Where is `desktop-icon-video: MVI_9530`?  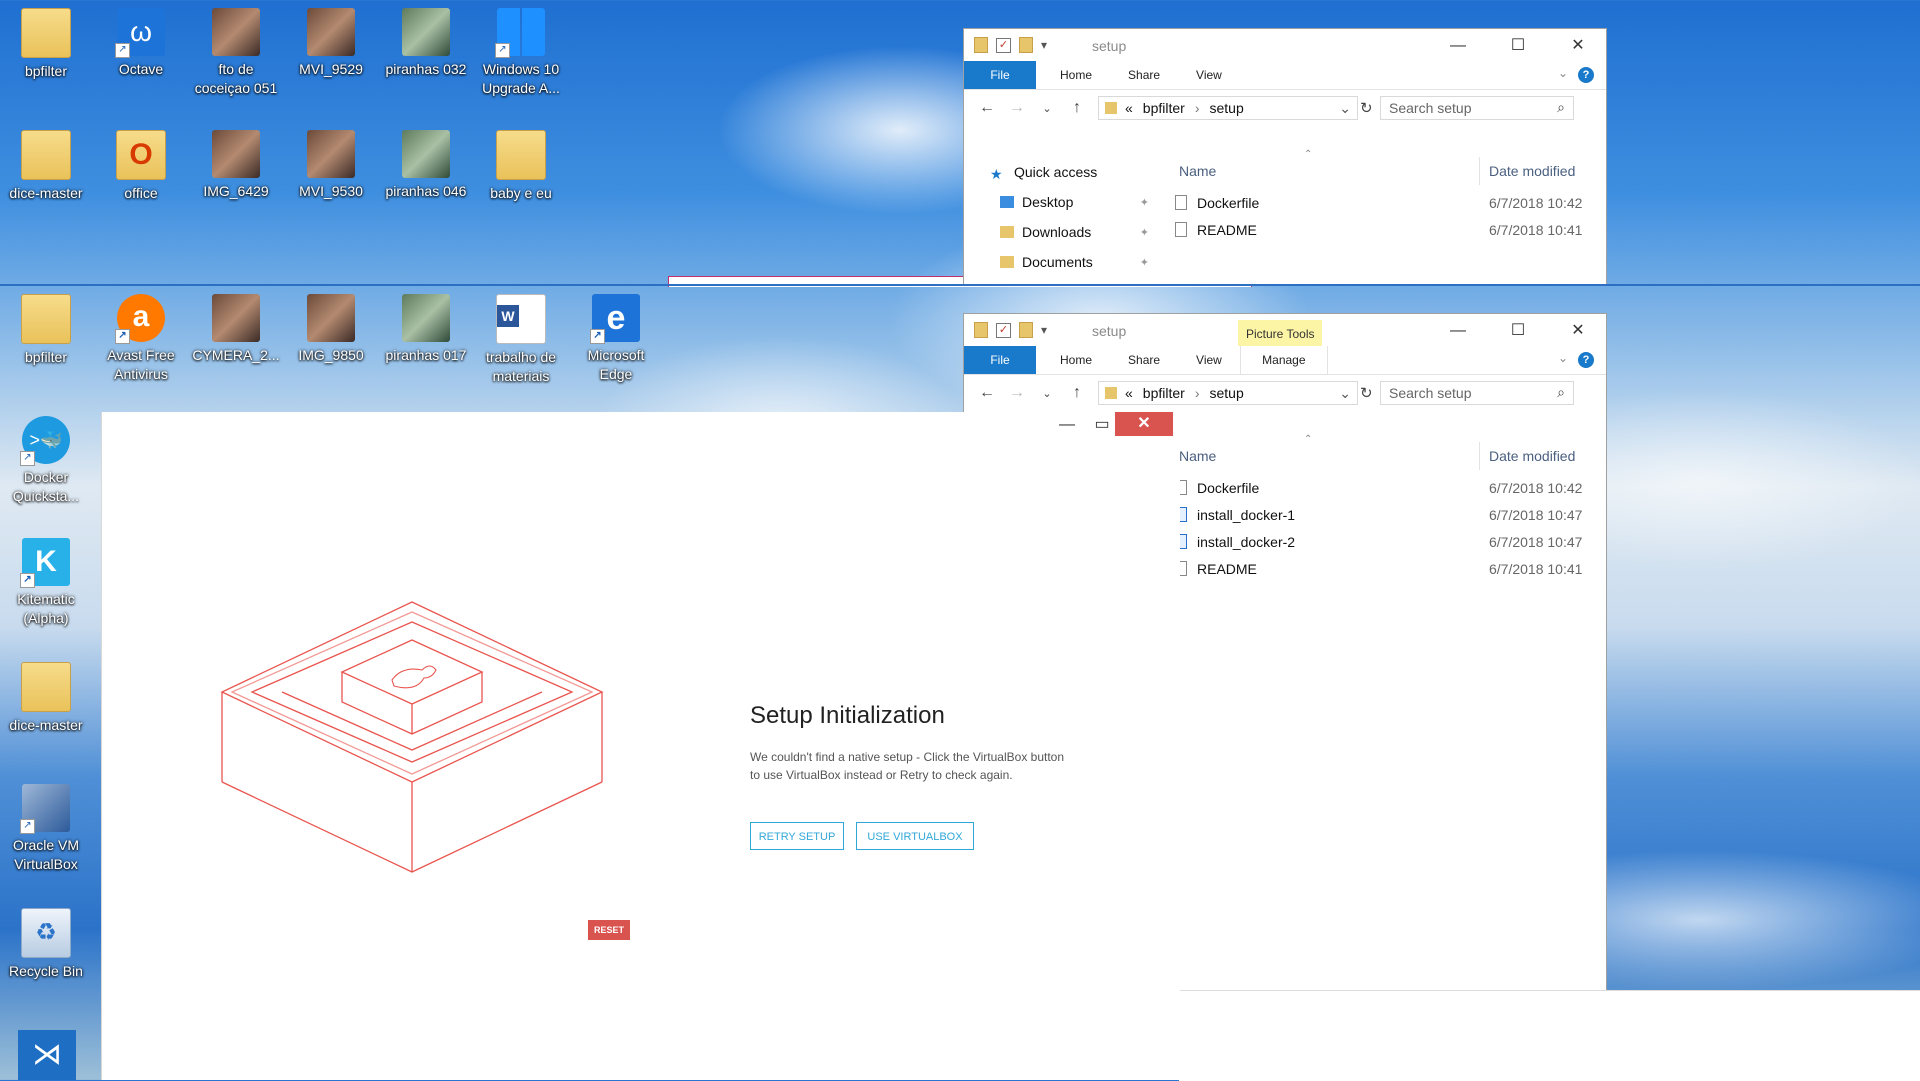
desktop-icon-video: MVI_9530 is located at coordinates (331, 165).